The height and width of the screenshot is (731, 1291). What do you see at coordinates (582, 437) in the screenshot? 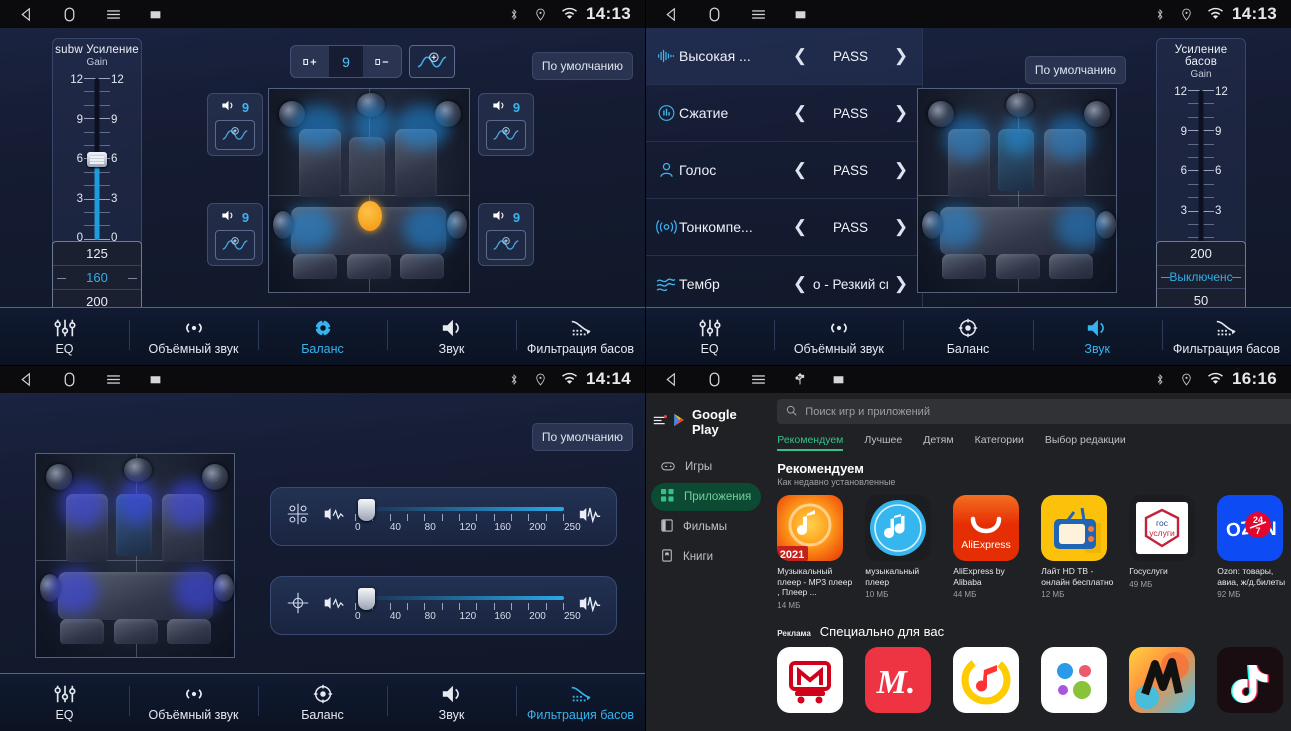
I see `default-button-p3: По умолчанию` at bounding box center [582, 437].